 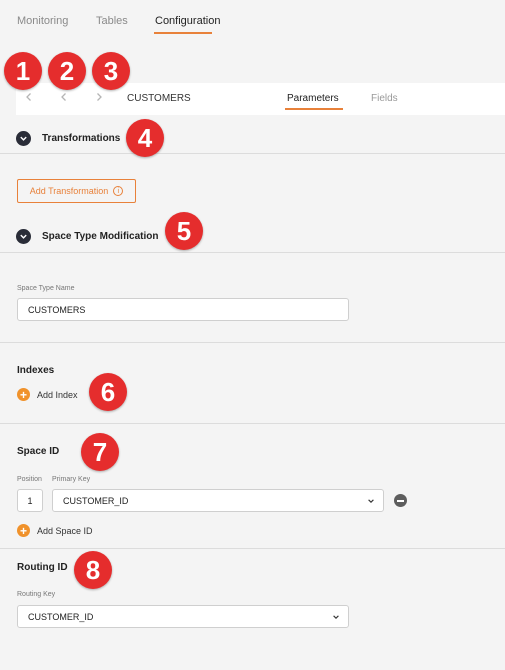 What do you see at coordinates (111, 71) in the screenshot?
I see `annotation-badge-3: 3` at bounding box center [111, 71].